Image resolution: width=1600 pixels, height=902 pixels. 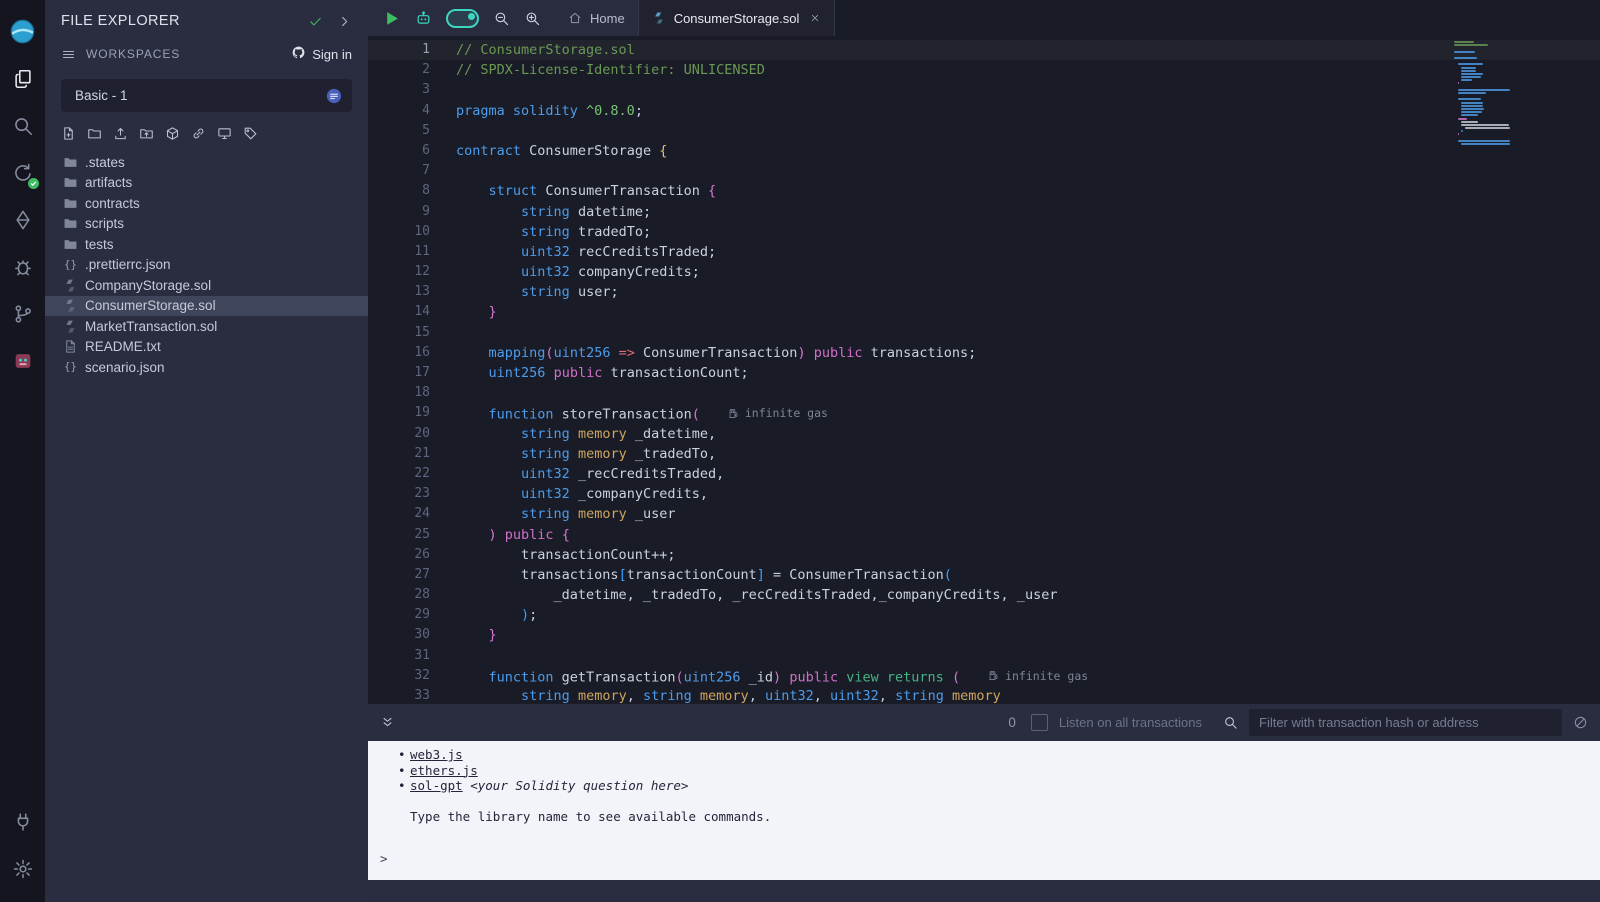 I want to click on file-ConsumerStorage.sol: ConsumerStorage.sol, so click(x=206, y=305).